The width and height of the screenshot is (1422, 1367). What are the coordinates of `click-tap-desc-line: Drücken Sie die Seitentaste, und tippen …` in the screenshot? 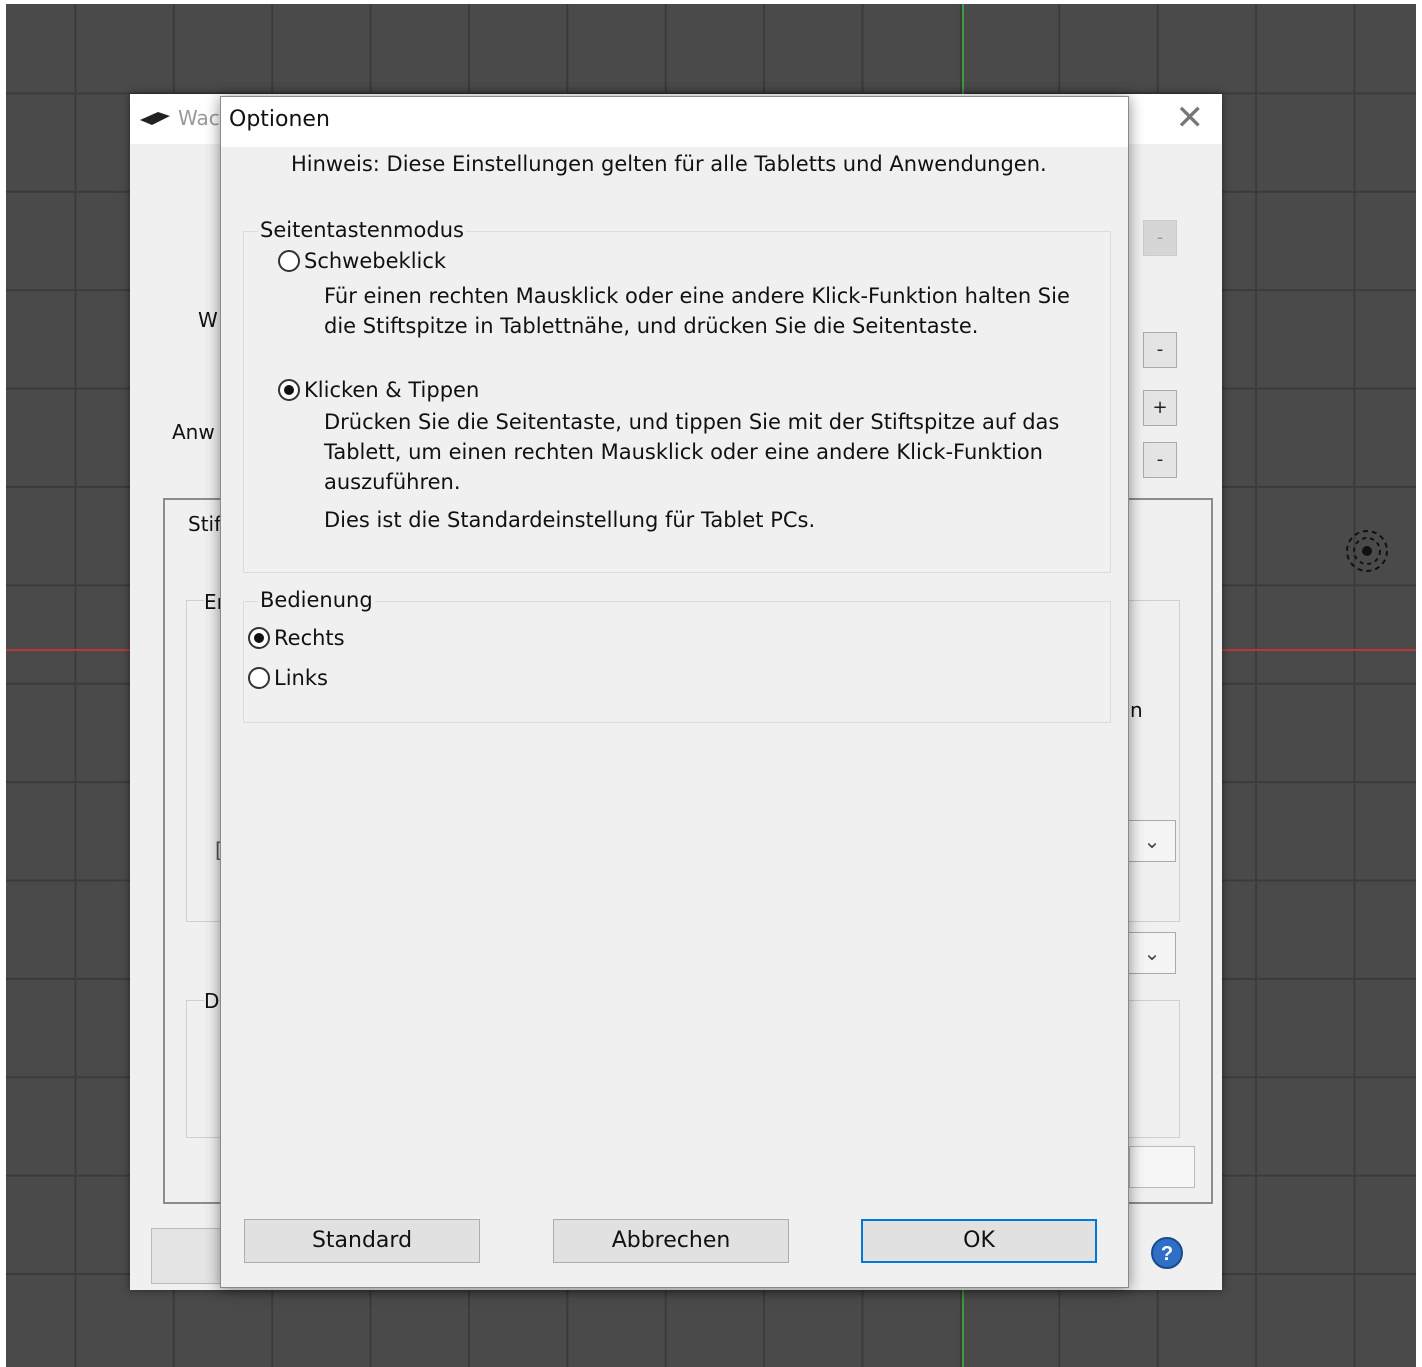 It's located at (692, 422).